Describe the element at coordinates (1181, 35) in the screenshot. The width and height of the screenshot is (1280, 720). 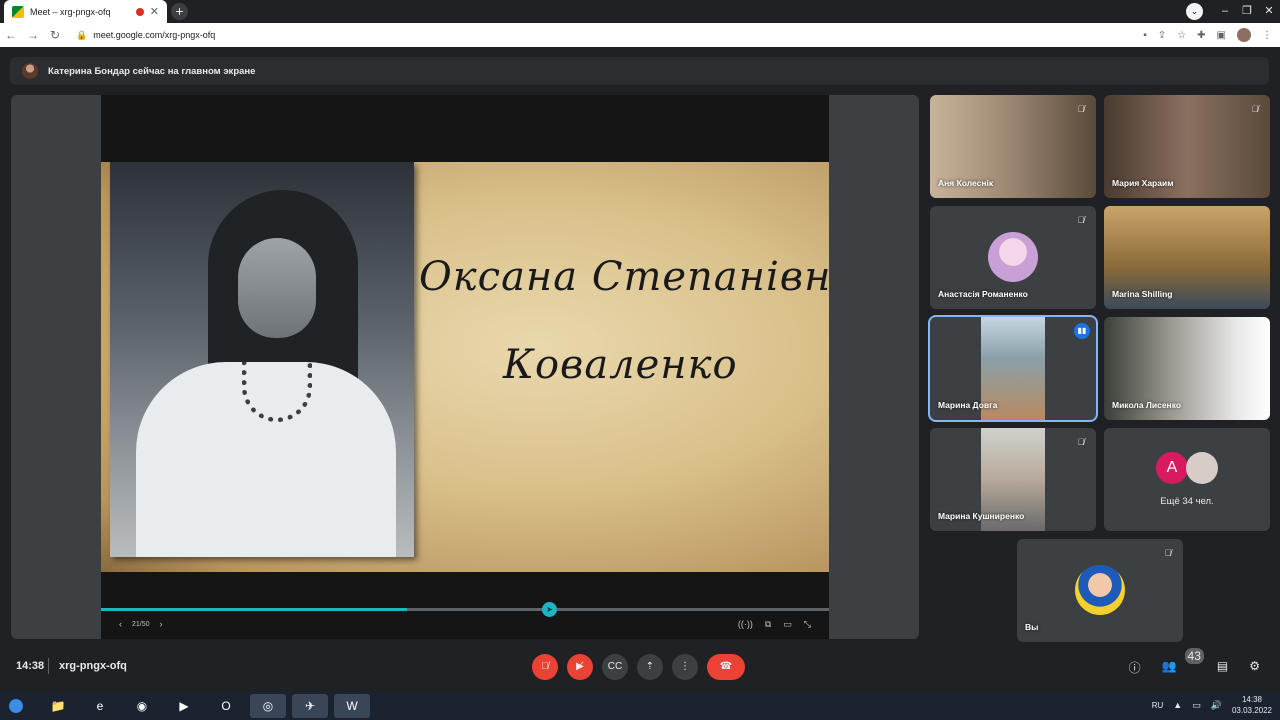
I see `bookmark-star-icon: ☆` at that location.